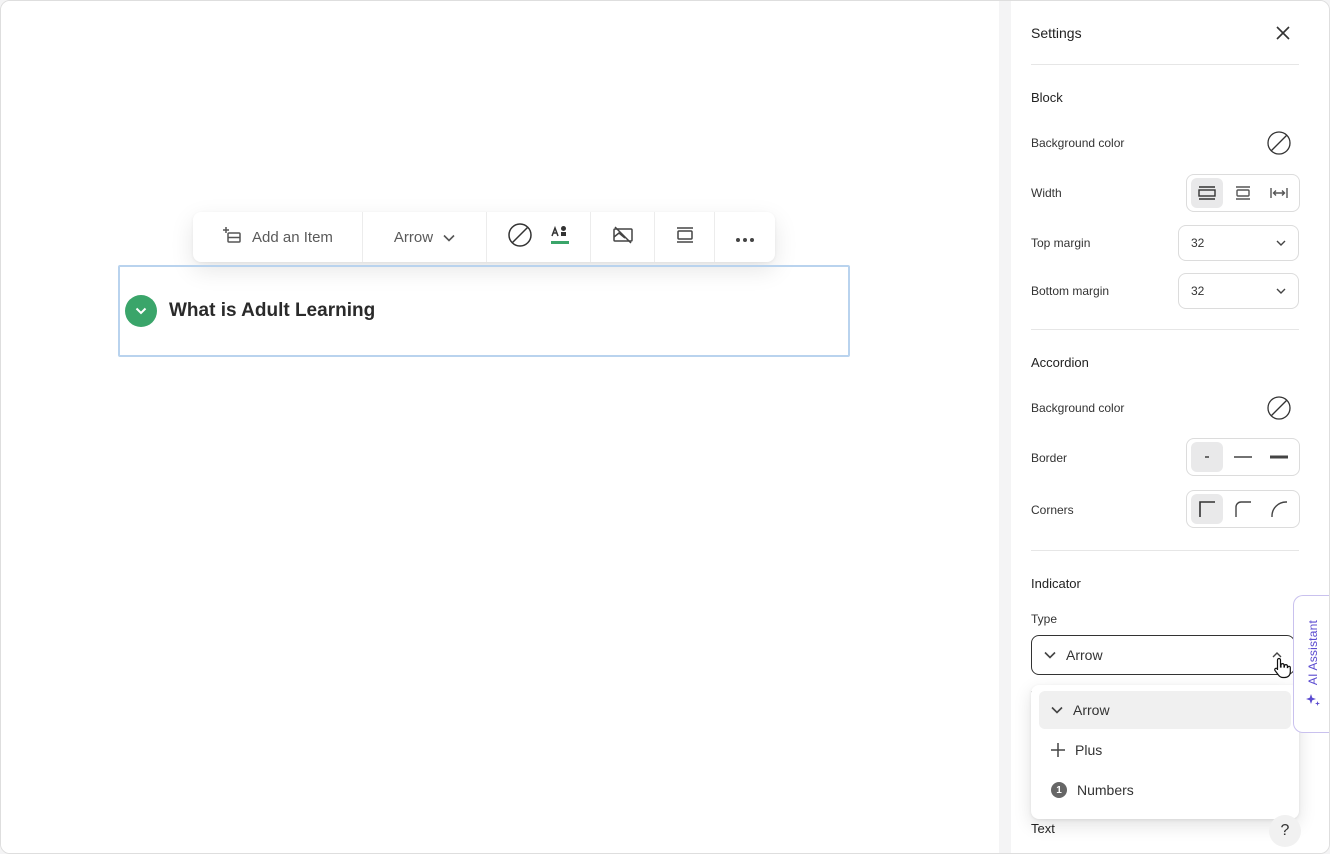 This screenshot has width=1330, height=854. I want to click on help-button: ?, so click(1285, 831).